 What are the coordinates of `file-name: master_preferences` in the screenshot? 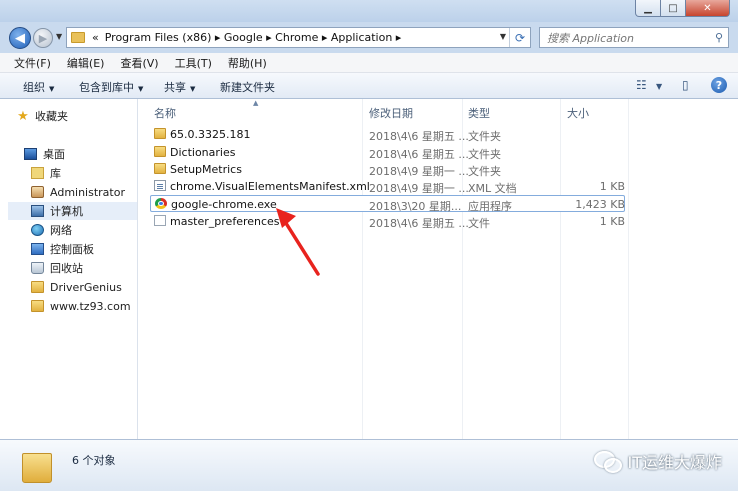 It's located at (225, 221).